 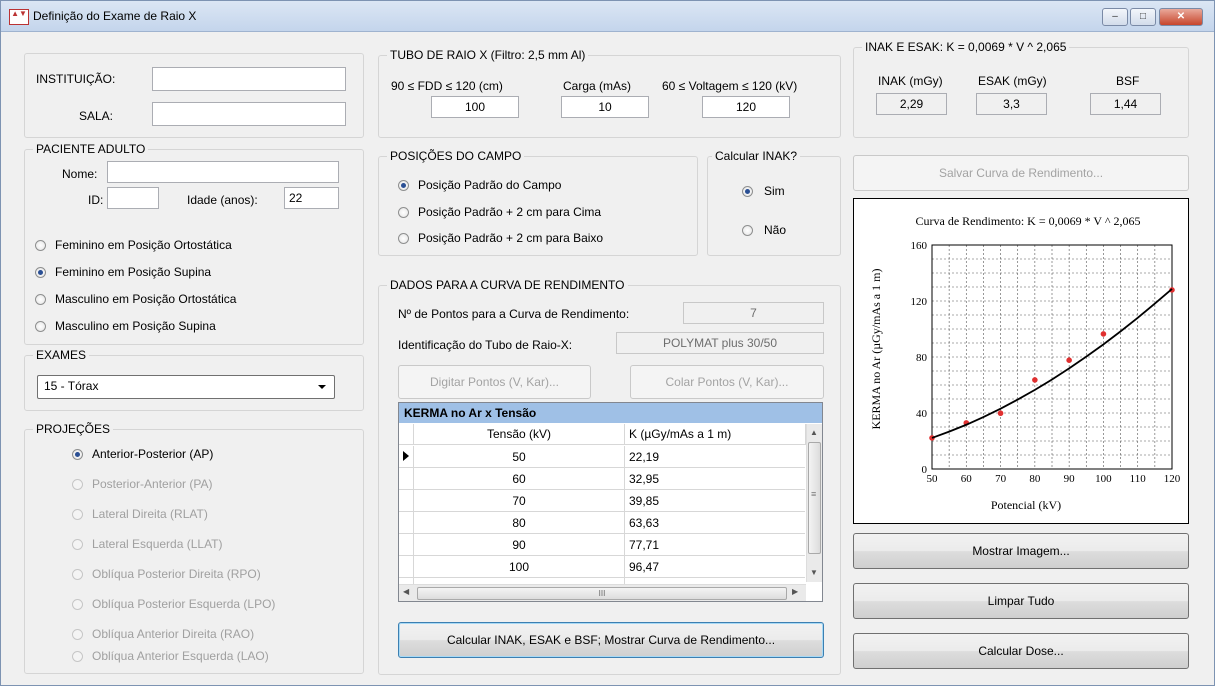 I want to click on inak-group-title: INAK E ESAK: K = 0,0069 * V ^ 2,065, so click(x=966, y=47).